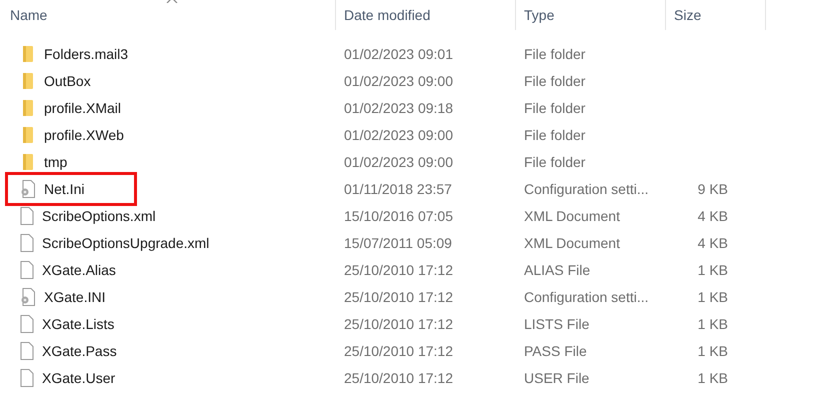 The image size is (831, 408). Describe the element at coordinates (591, 15) in the screenshot. I see `column-header: Type` at that location.